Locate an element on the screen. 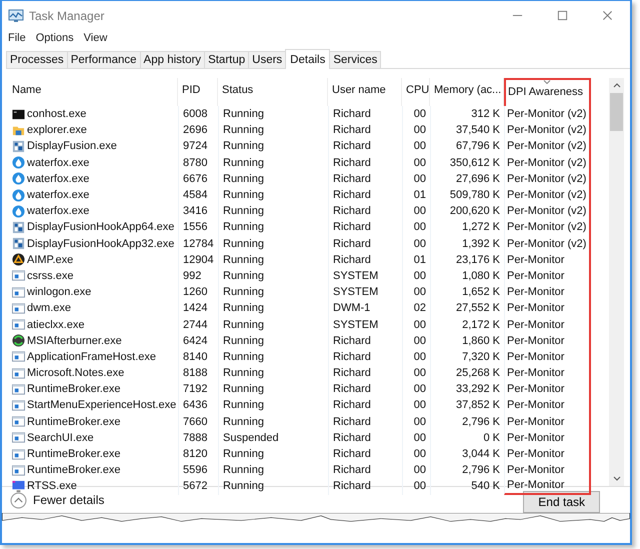  menu-item: Options is located at coordinates (55, 38).